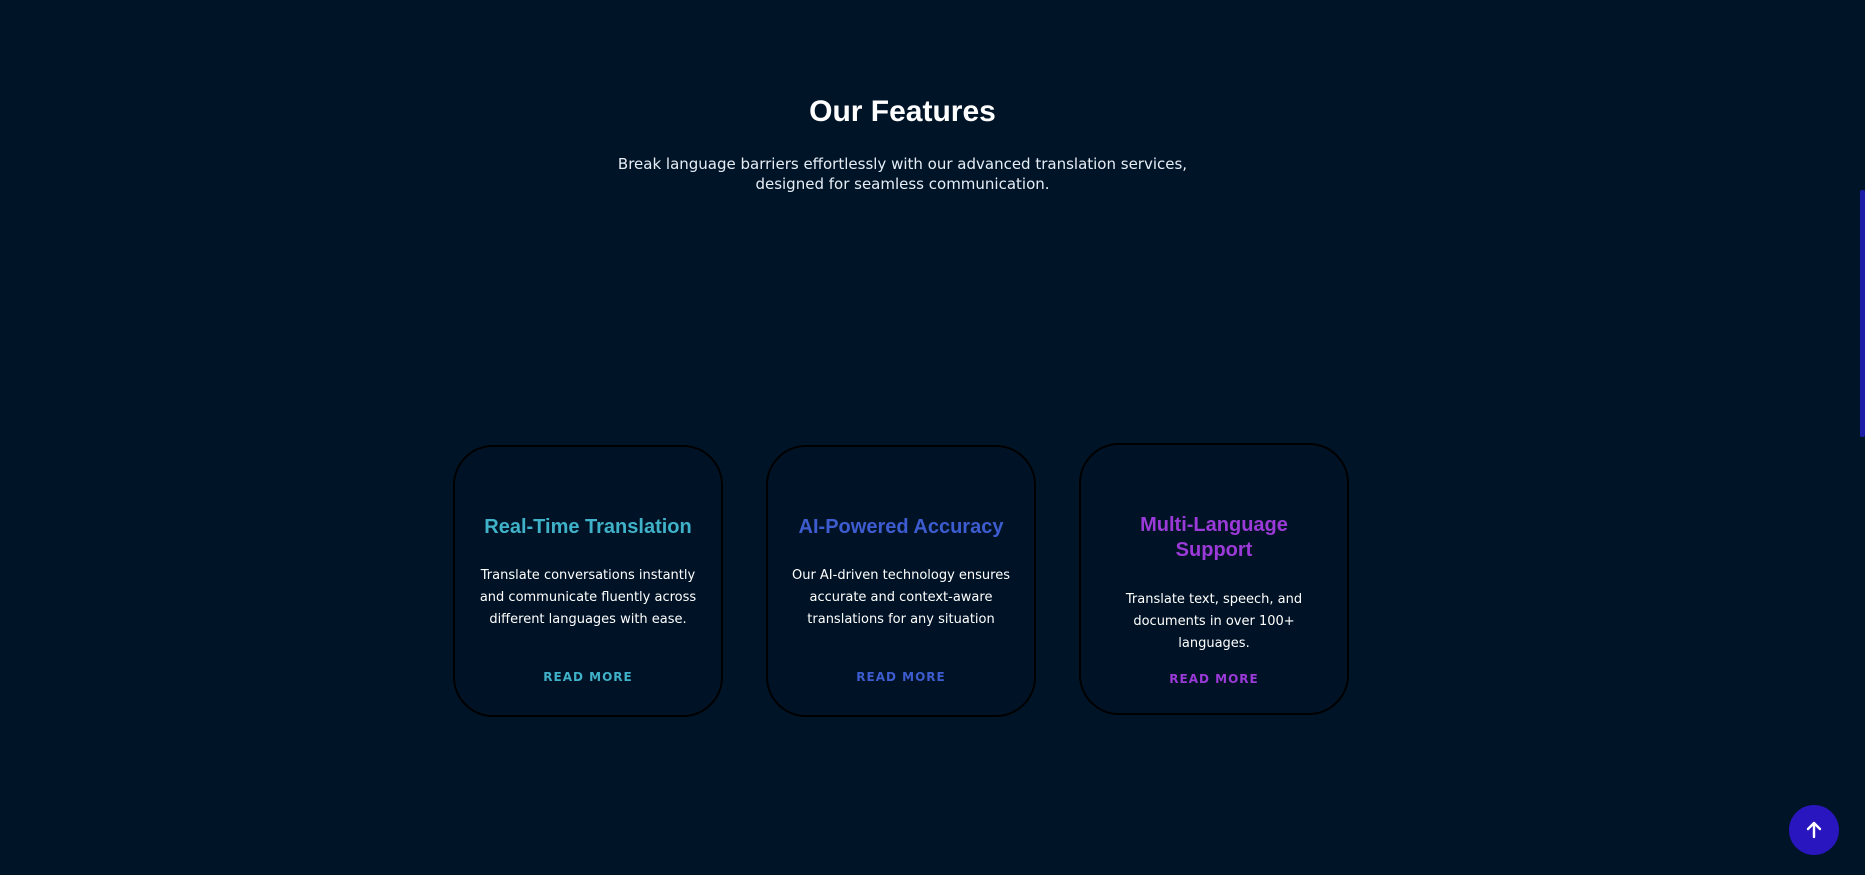 Image resolution: width=1865 pixels, height=875 pixels. Describe the element at coordinates (1862, 313) in the screenshot. I see `scrollbar-thumb` at that location.